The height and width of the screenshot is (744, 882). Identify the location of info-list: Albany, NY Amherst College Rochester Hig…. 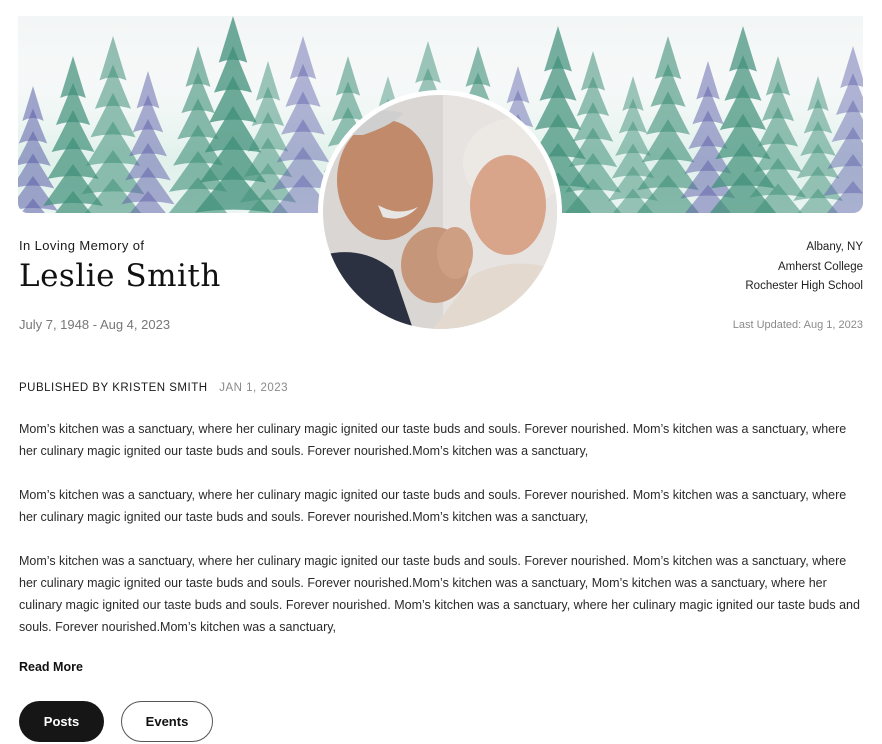
(804, 267).